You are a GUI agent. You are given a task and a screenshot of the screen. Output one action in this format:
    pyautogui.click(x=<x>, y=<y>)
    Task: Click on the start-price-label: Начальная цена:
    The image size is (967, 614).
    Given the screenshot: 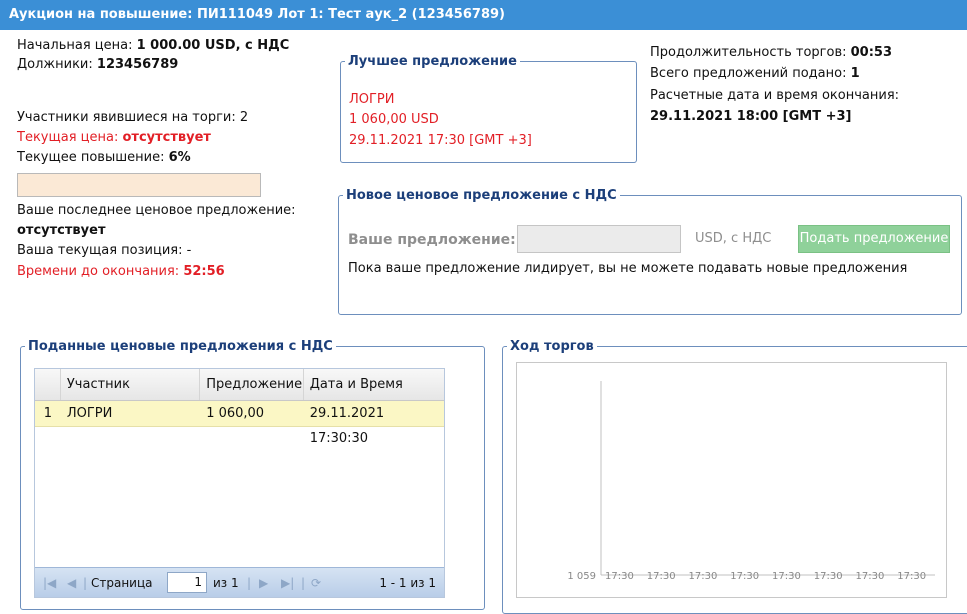 What is the action you would take?
    pyautogui.click(x=77, y=45)
    